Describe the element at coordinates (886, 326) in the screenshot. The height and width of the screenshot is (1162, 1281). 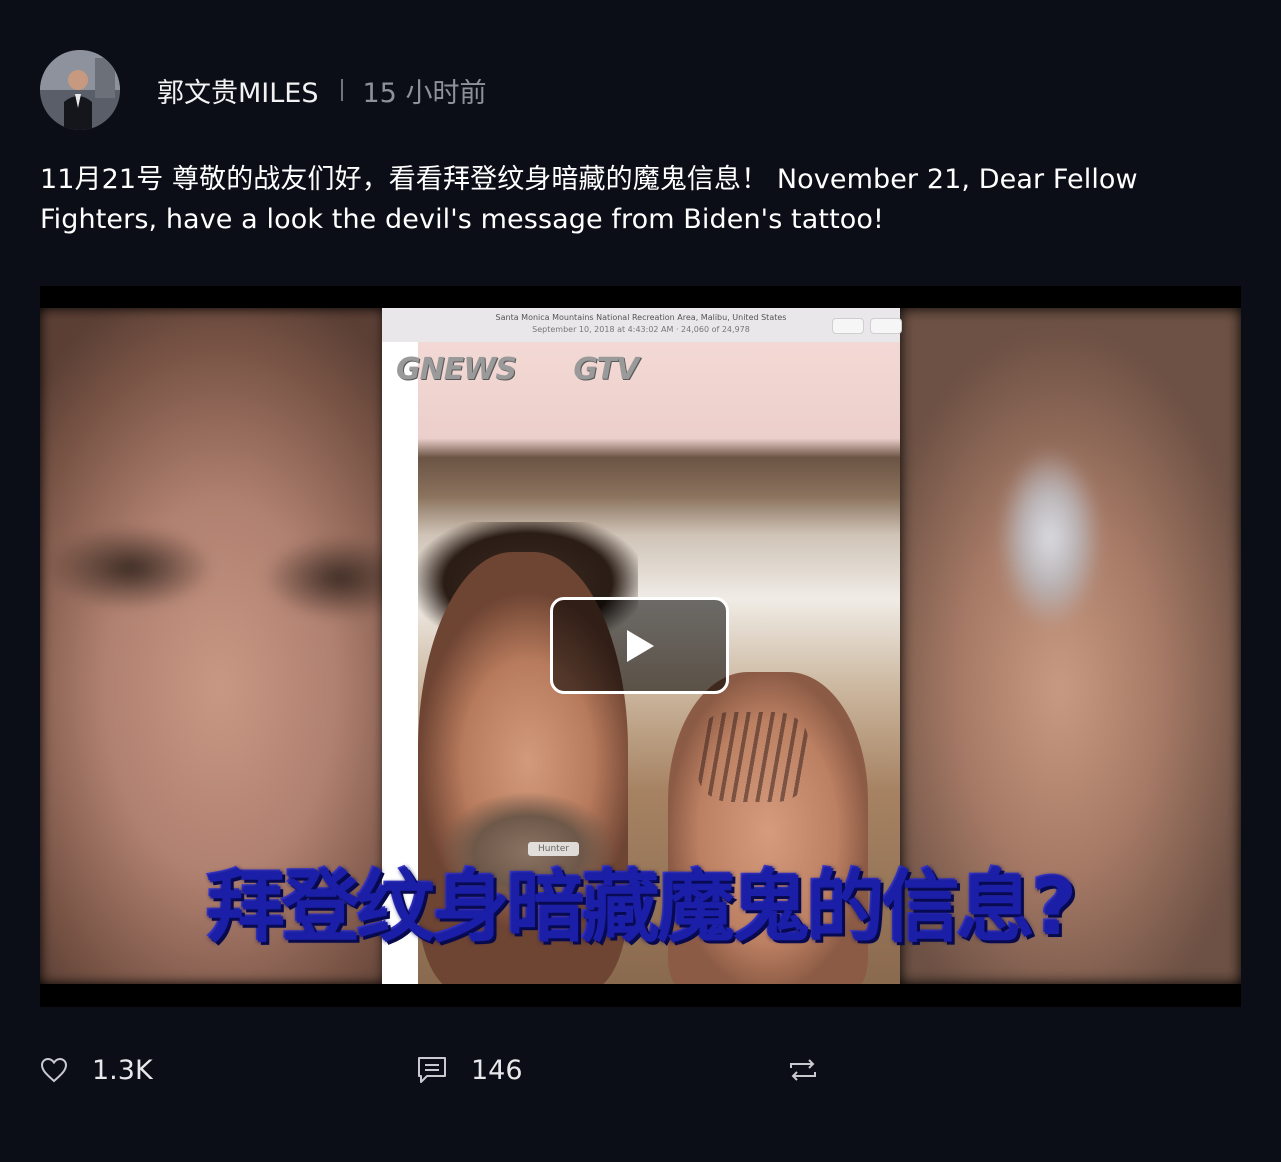
I see `share-icon` at that location.